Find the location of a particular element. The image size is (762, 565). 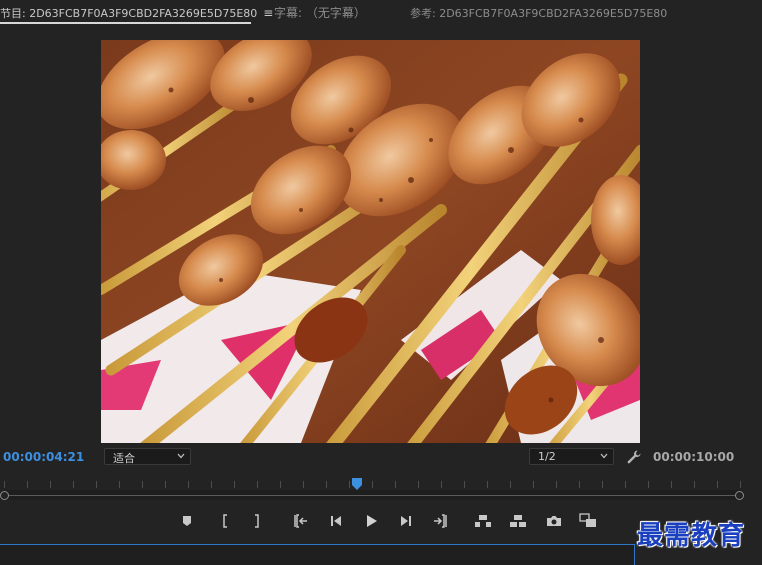

lift-button is located at coordinates (483, 521).